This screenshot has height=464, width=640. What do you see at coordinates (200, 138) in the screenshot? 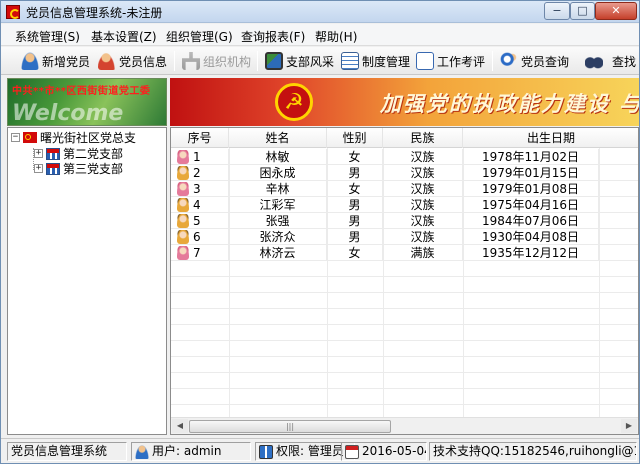
I see `column-header-seq: 序号` at bounding box center [200, 138].